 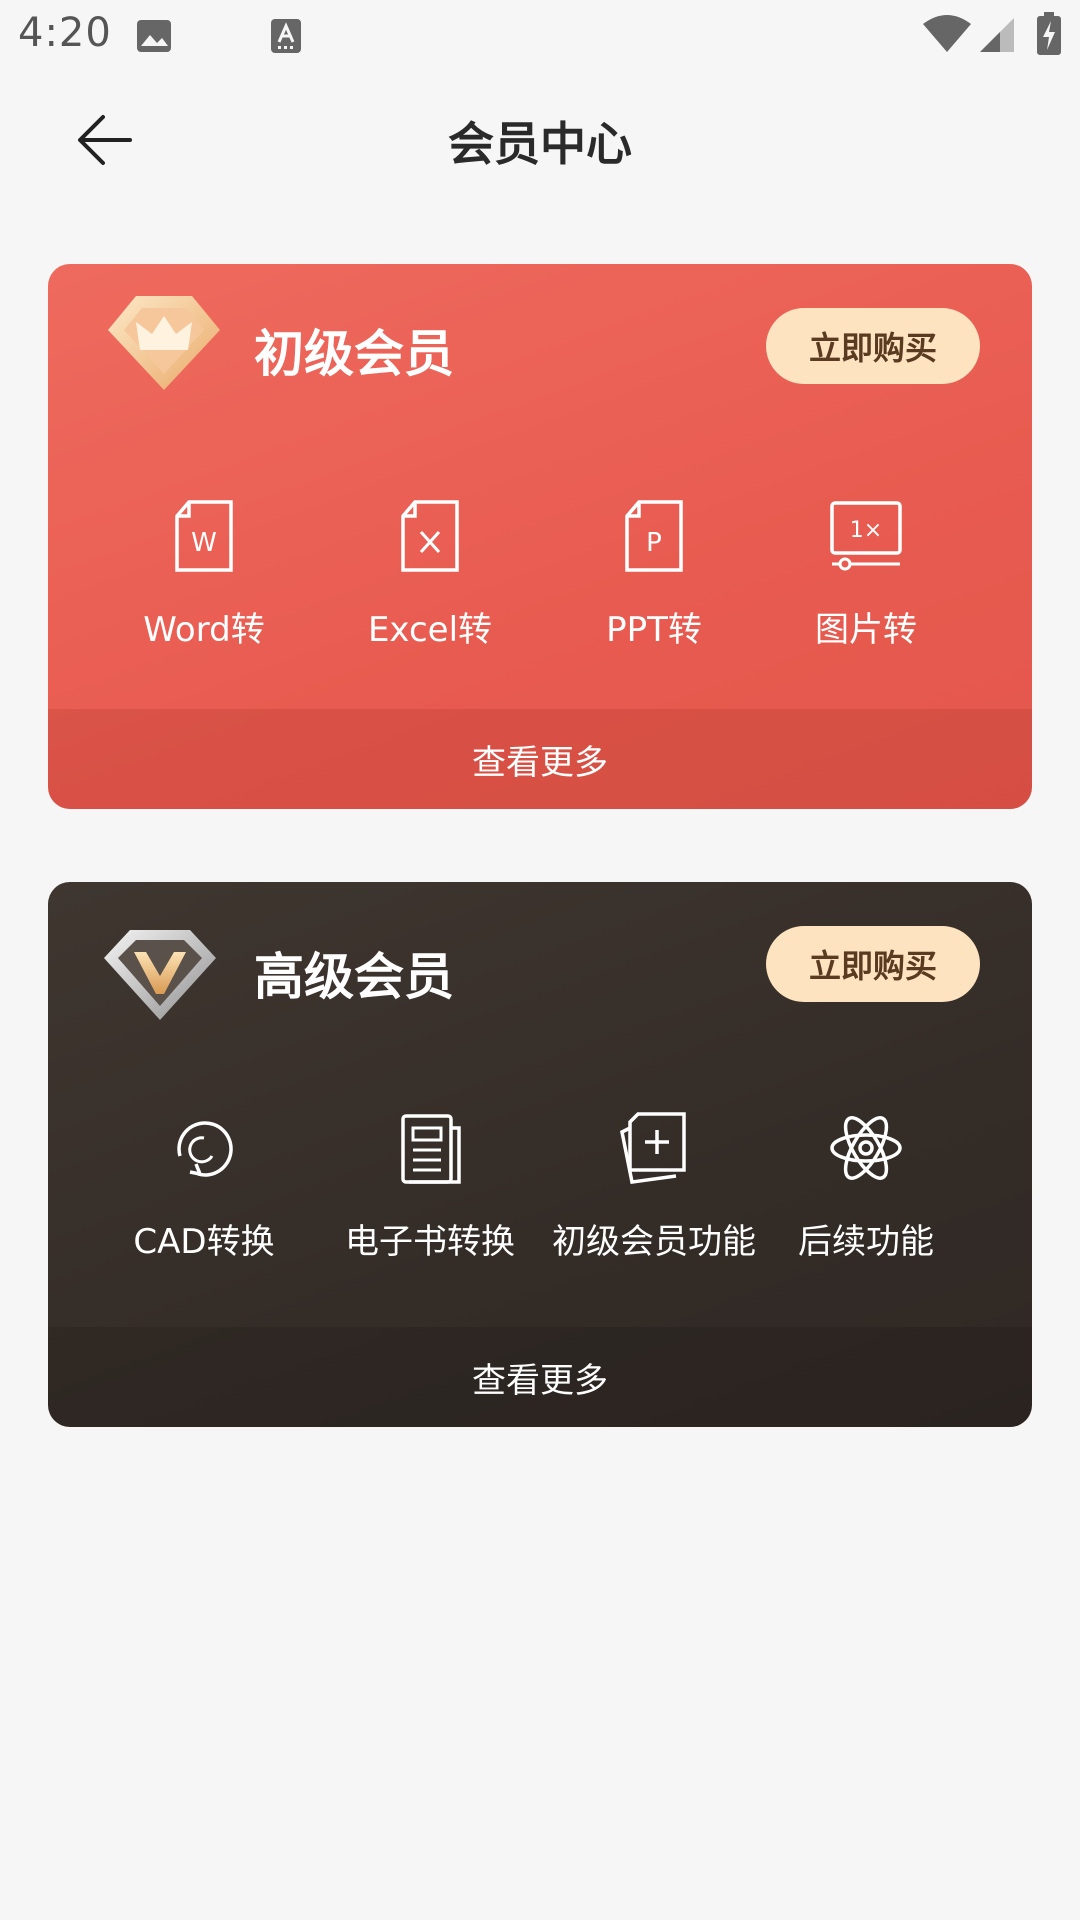 I want to click on add-document-icon, so click(x=654, y=1148).